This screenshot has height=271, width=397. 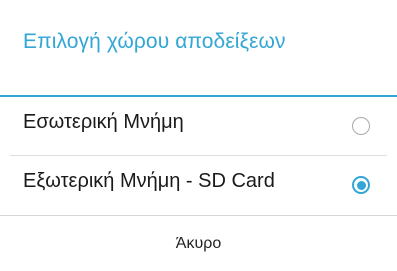 What do you see at coordinates (103, 122) in the screenshot?
I see `option-label: Εσωτερική Μνήμη` at bounding box center [103, 122].